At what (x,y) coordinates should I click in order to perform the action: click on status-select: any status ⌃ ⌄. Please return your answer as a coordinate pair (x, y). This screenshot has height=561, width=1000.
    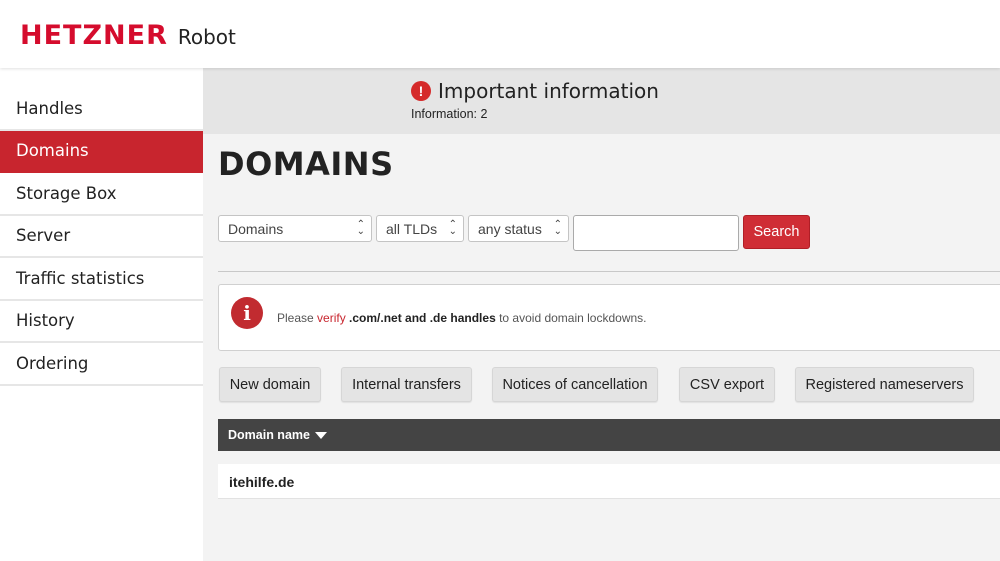
    Looking at the image, I should click on (518, 228).